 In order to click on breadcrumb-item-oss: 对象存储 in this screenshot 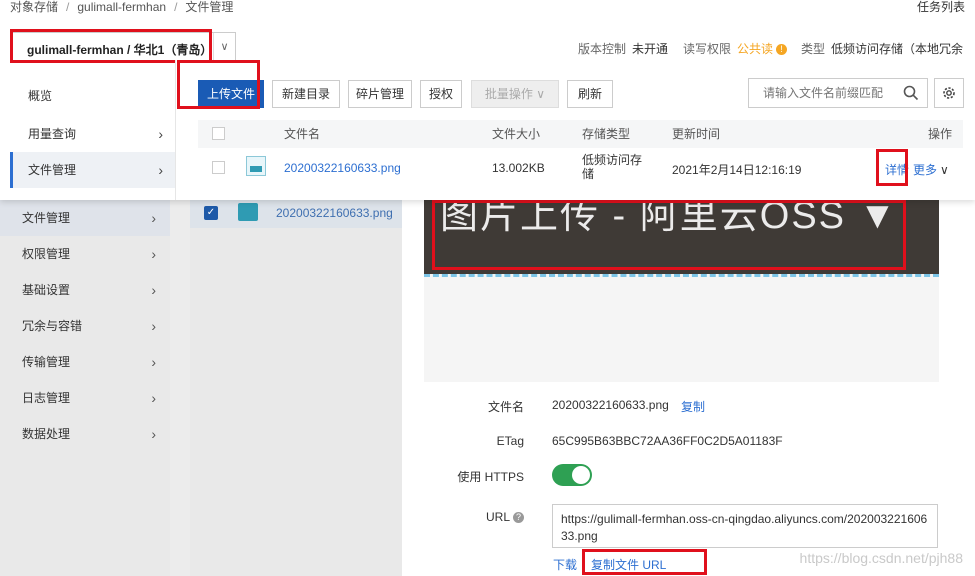, I will do `click(34, 7)`.